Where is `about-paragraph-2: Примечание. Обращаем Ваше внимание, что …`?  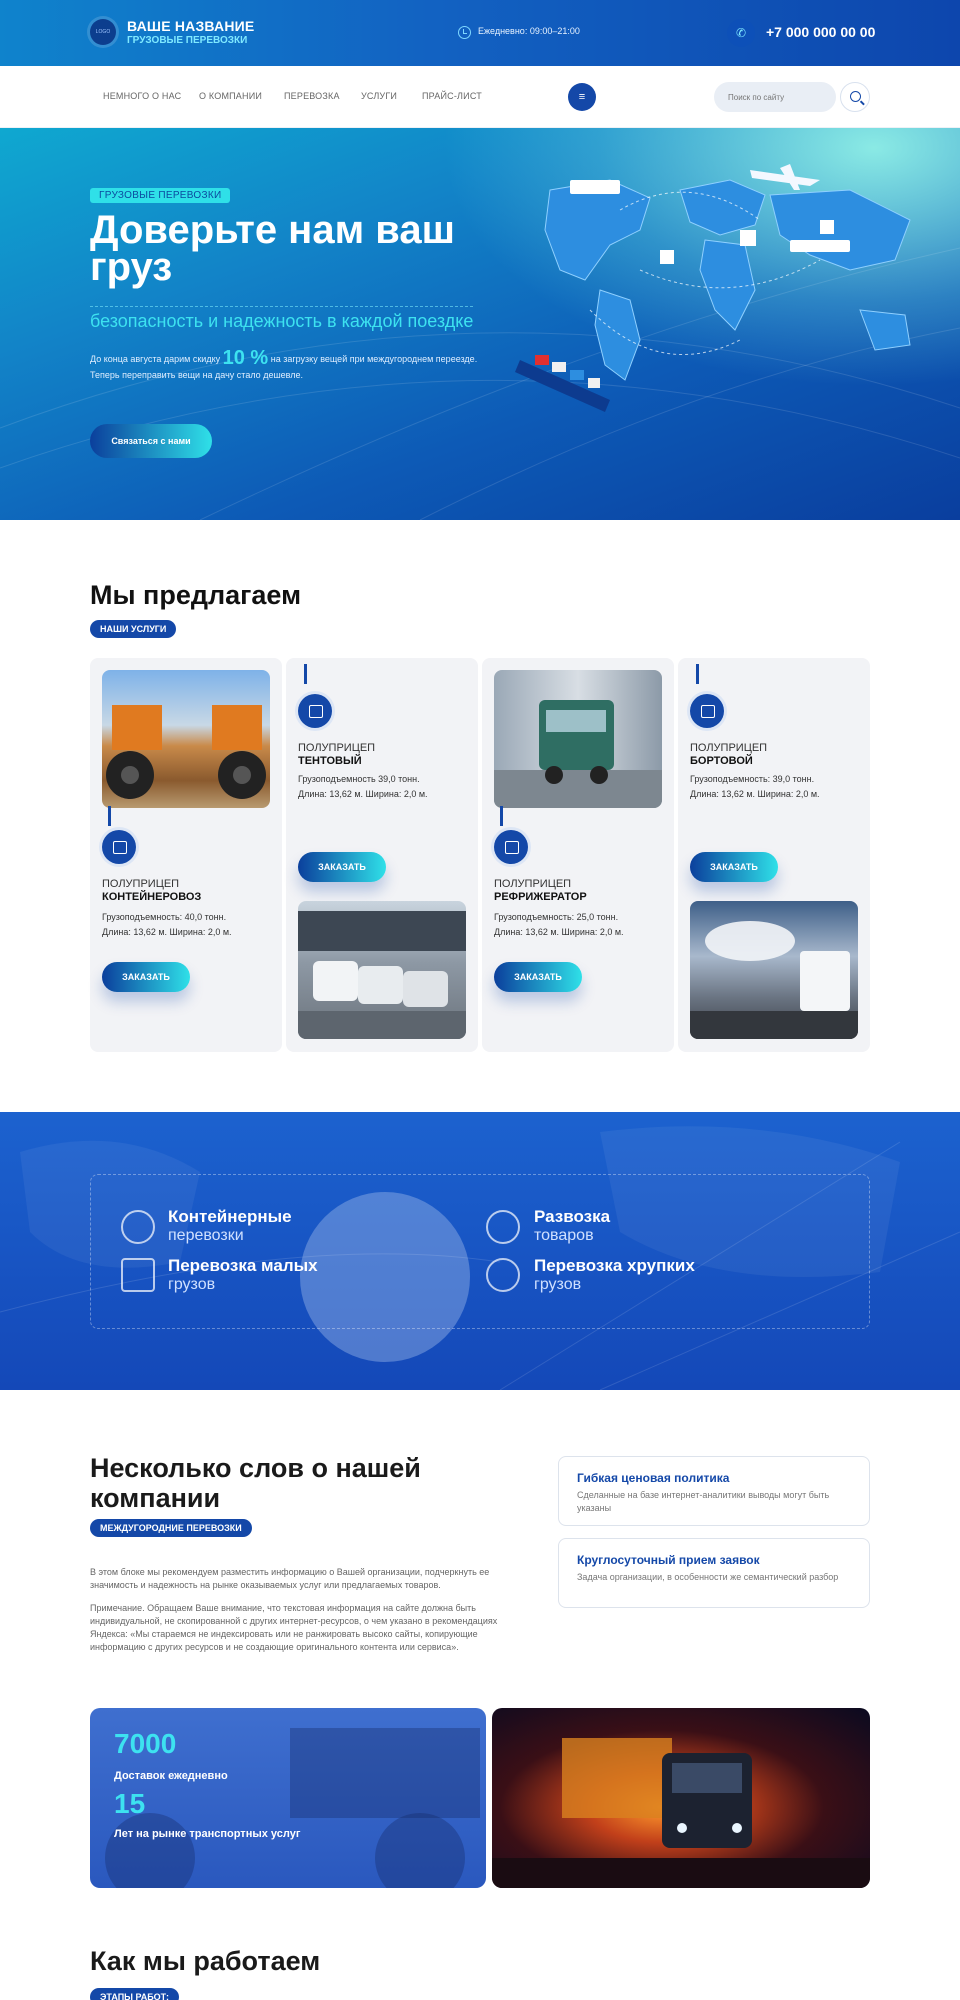
about-paragraph-2: Примечание. Обращаем Ваше внимание, что … is located at coordinates (294, 1627).